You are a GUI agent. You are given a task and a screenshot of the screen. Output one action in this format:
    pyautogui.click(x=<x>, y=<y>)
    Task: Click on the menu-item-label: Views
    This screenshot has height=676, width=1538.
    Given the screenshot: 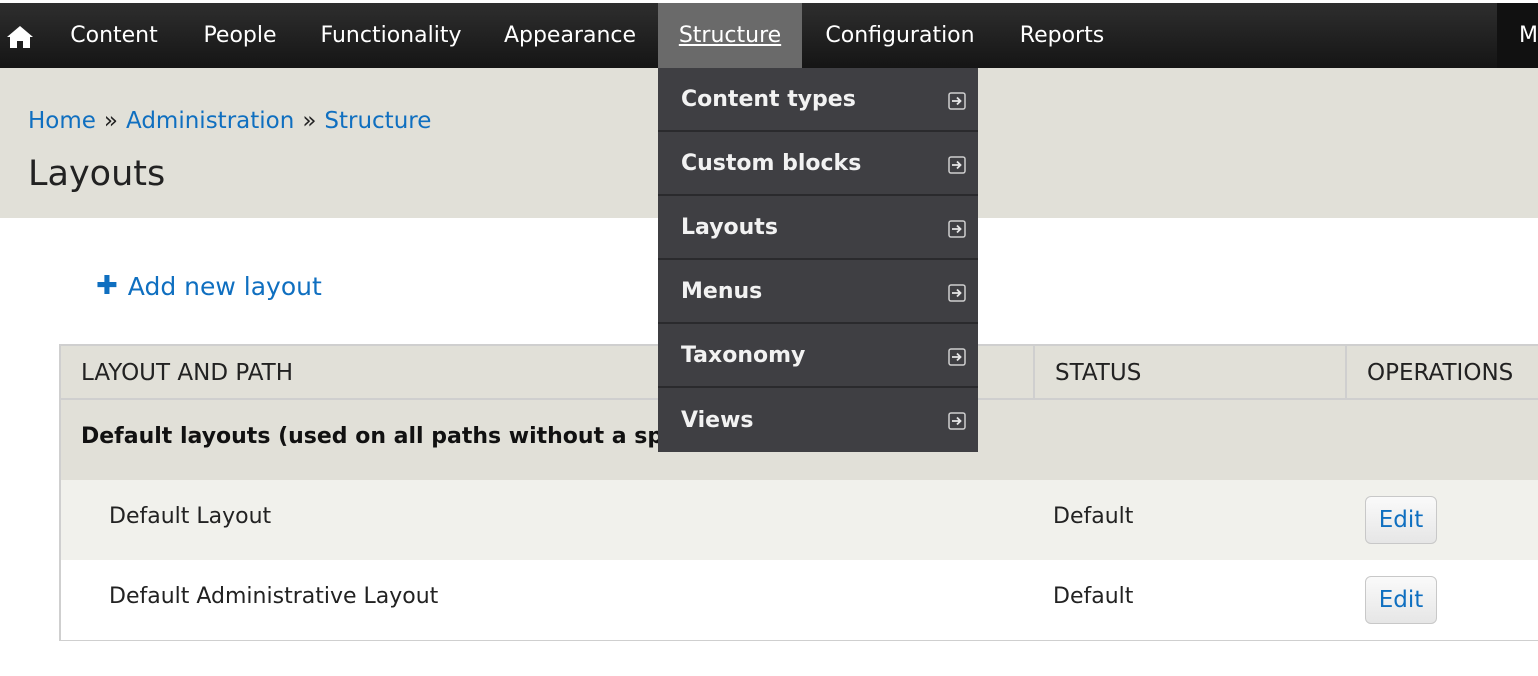 What is the action you would take?
    pyautogui.click(x=717, y=420)
    